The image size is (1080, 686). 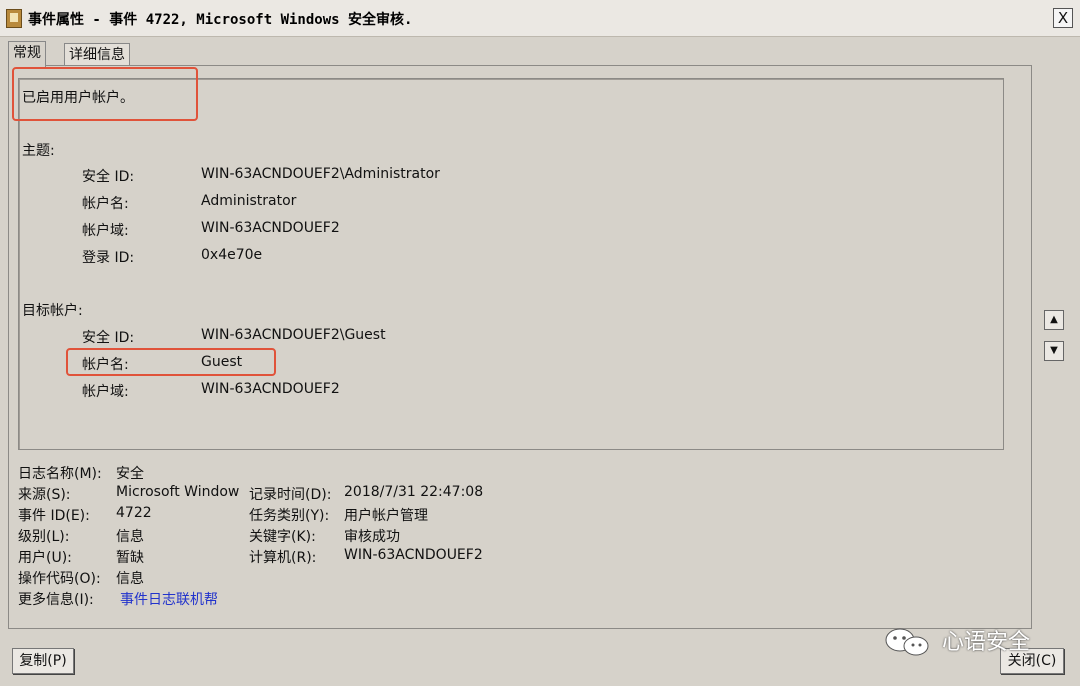 I want to click on tab-general: 常规, so click(x=27, y=54).